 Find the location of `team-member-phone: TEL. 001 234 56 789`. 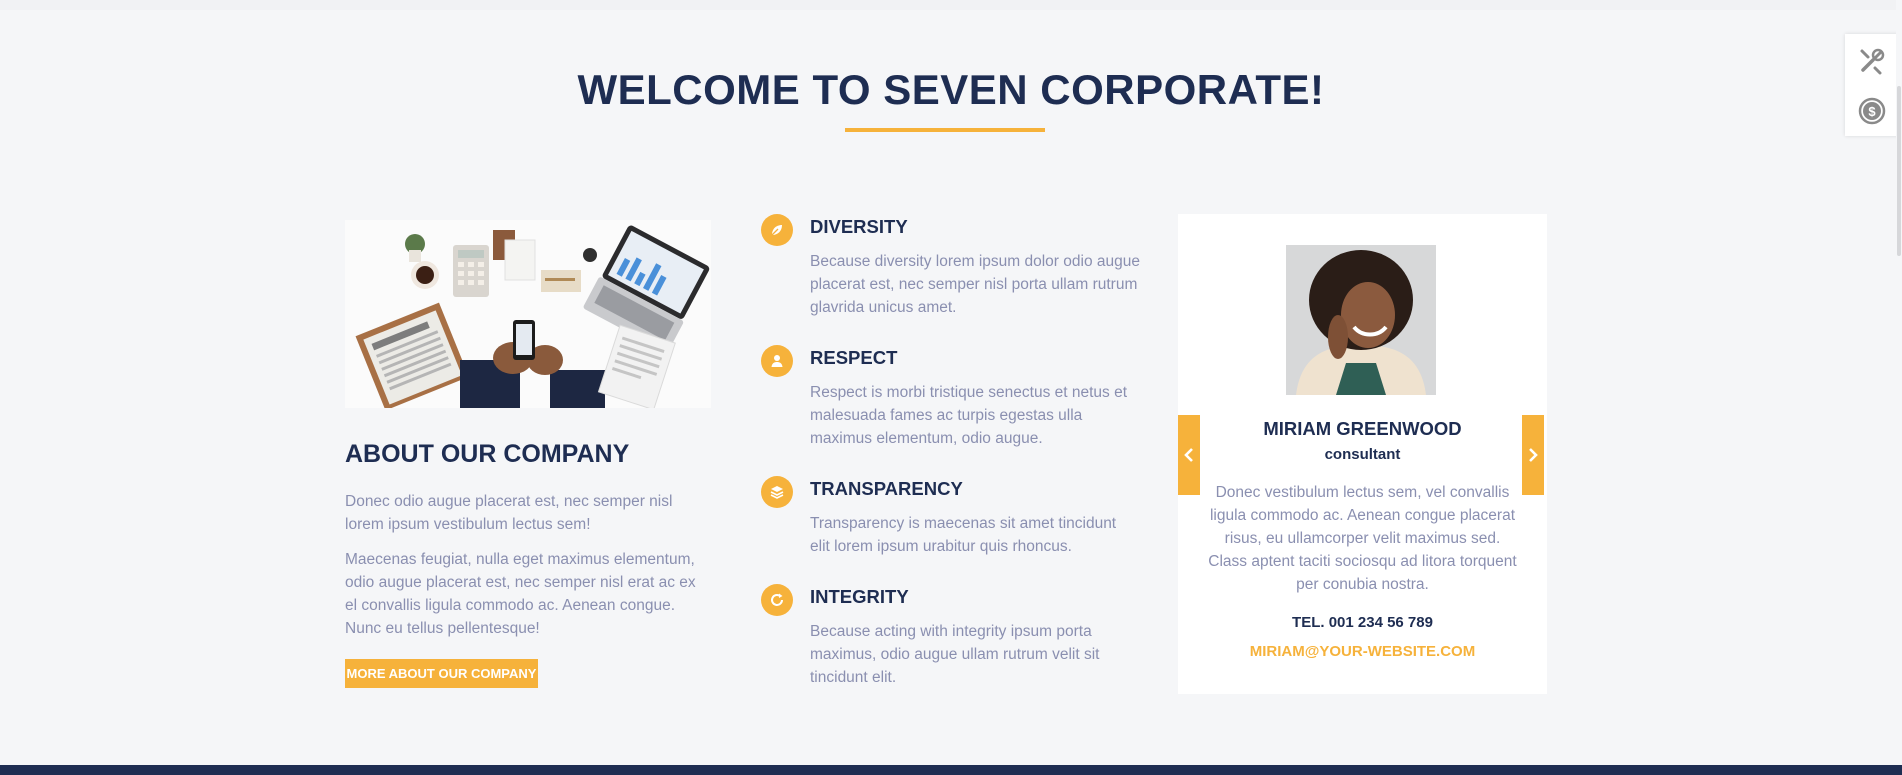

team-member-phone: TEL. 001 234 56 789 is located at coordinates (1362, 622).